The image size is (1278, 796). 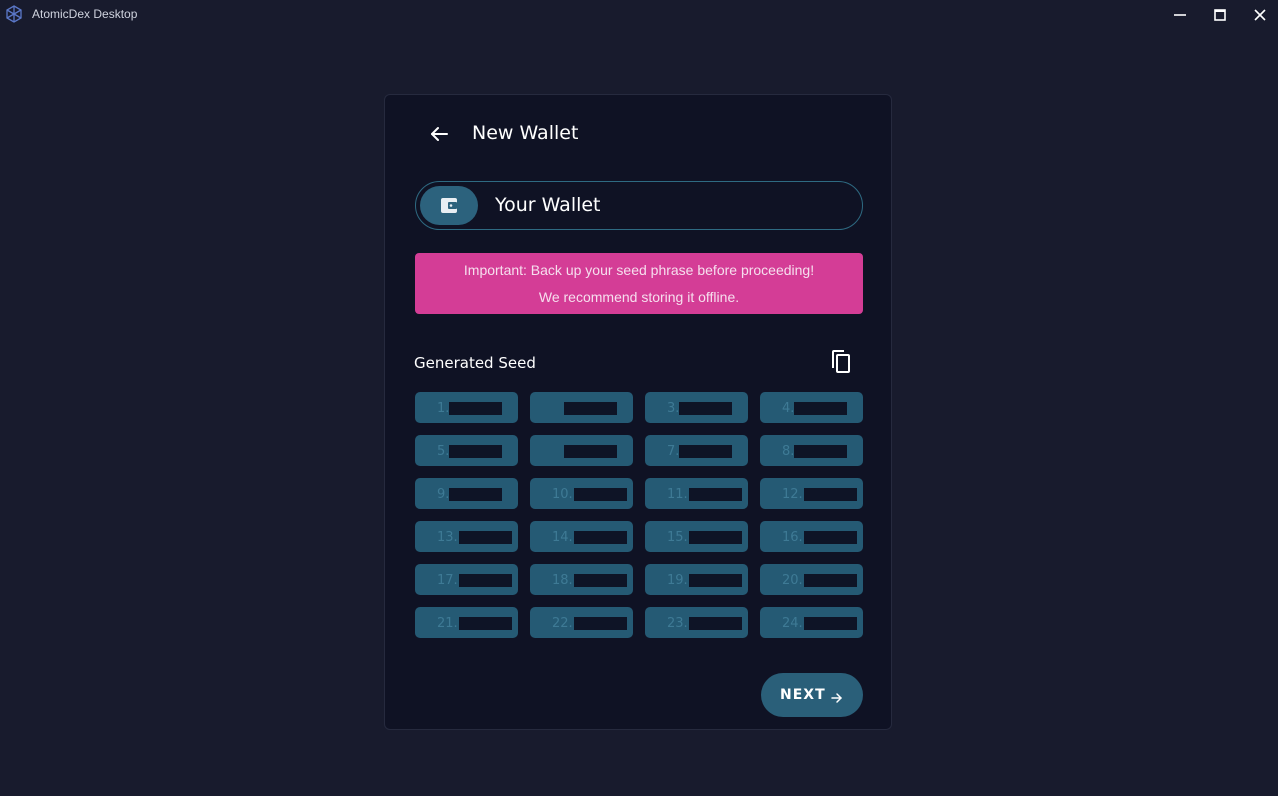 I want to click on seed-word-chip: 24., so click(x=811, y=622).